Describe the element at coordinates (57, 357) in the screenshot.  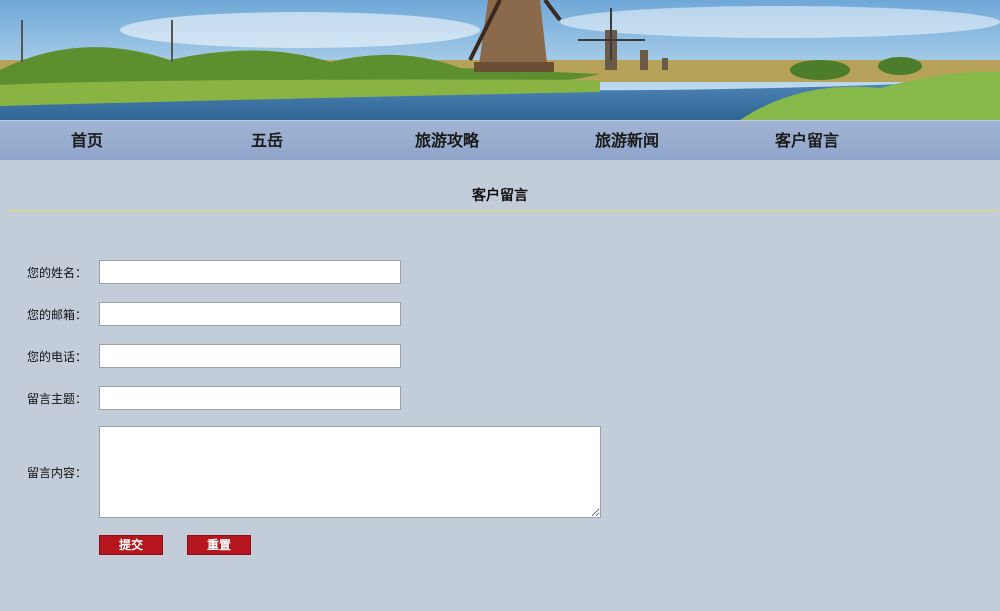
I see `phone-label: 您的电话：` at that location.